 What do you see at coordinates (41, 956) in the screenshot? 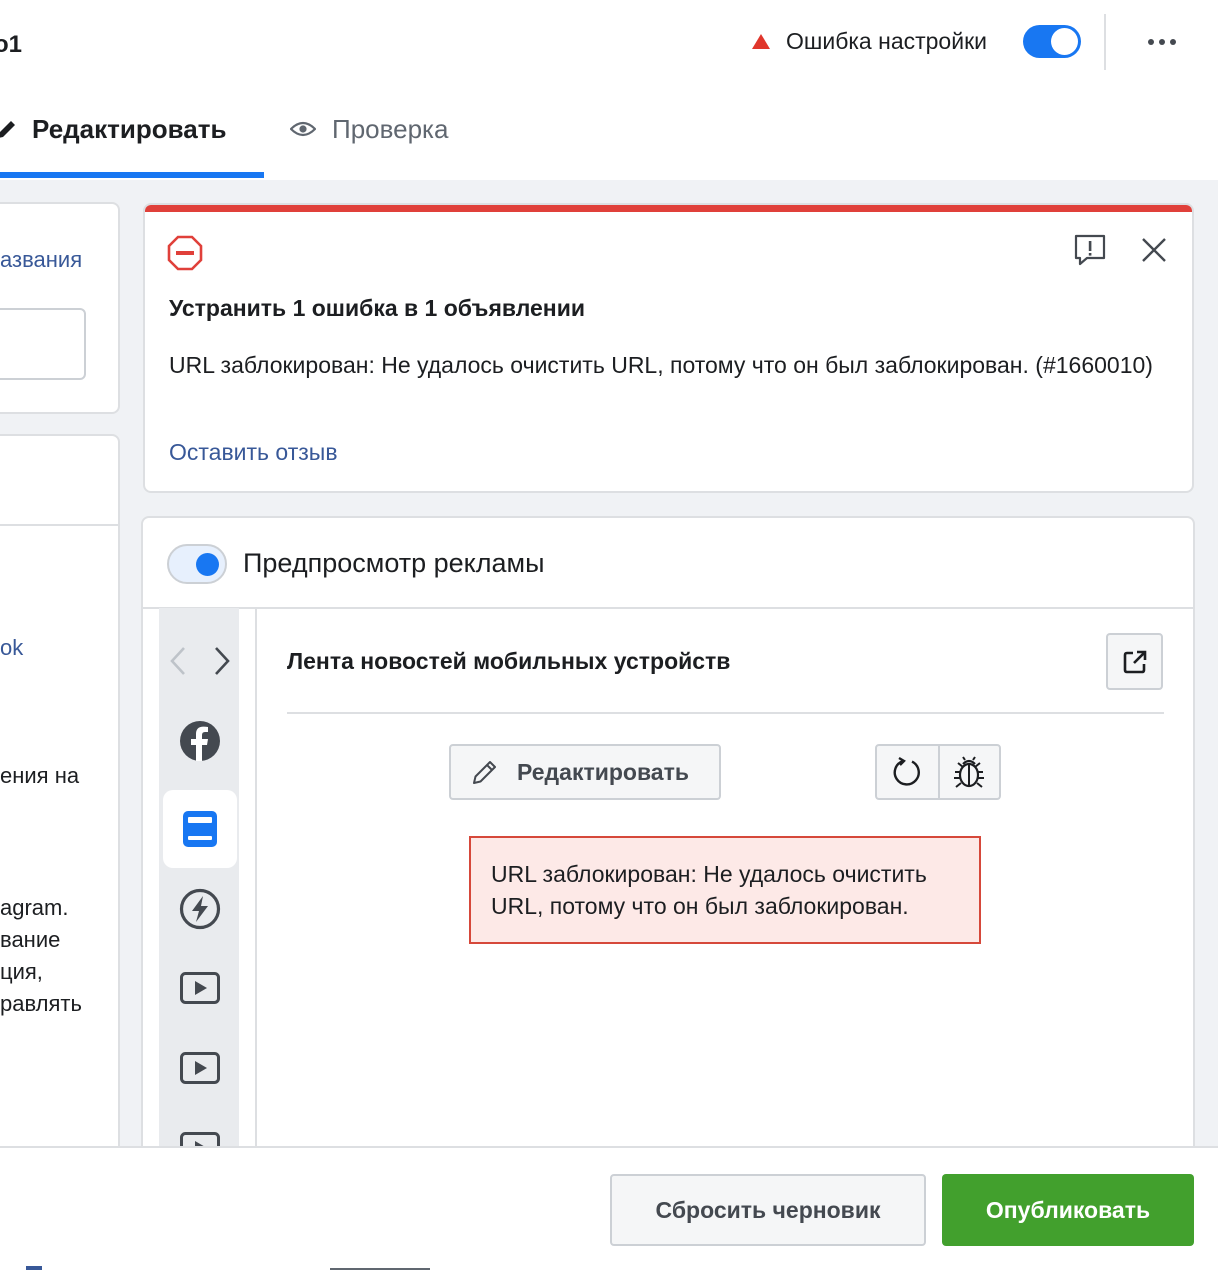
I see `left-paragraph: agram. вание ция, равлять` at bounding box center [41, 956].